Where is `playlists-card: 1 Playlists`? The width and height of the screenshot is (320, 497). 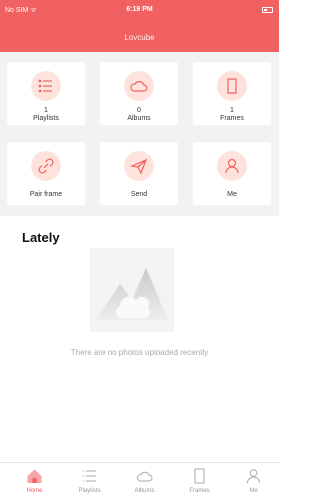 playlists-card: 1 Playlists is located at coordinates (46, 93).